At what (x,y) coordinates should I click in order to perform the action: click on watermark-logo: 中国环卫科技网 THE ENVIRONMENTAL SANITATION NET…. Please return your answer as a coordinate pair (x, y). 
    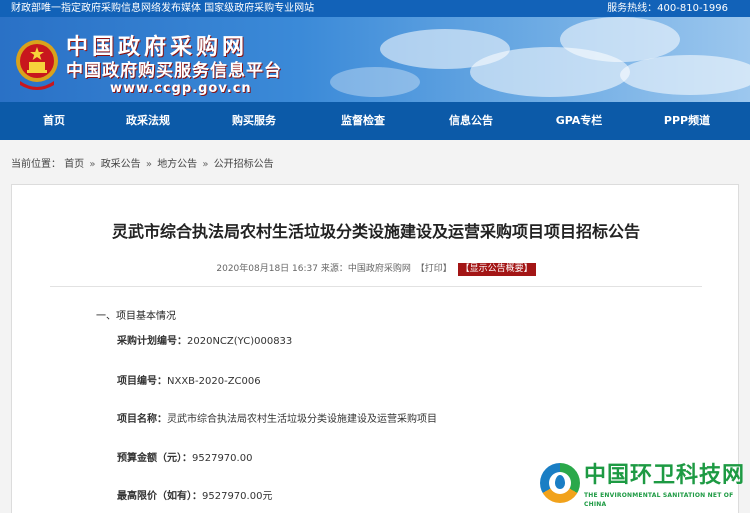
    Looking at the image, I should click on (642, 485).